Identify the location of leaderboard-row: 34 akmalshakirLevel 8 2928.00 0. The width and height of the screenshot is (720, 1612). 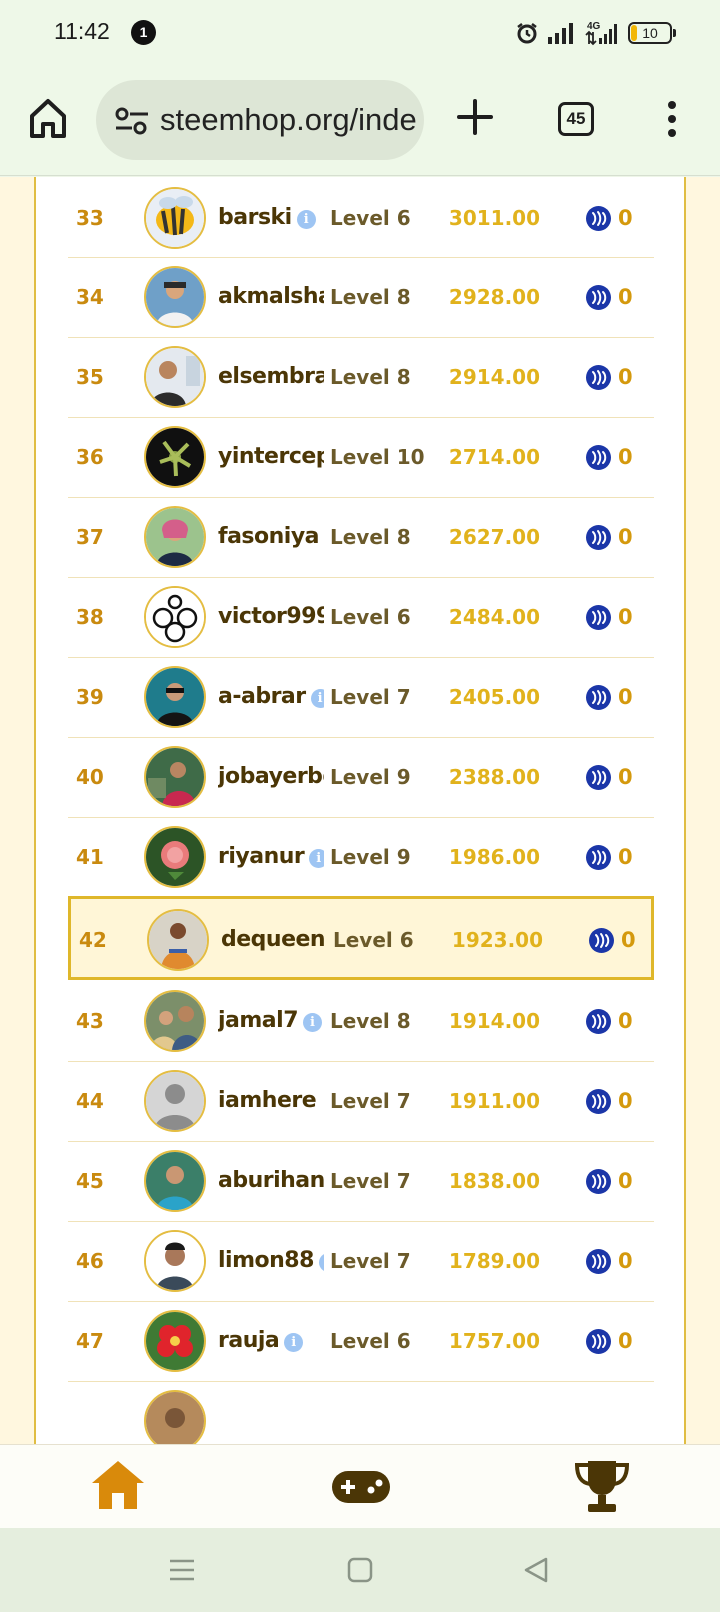
(361, 297).